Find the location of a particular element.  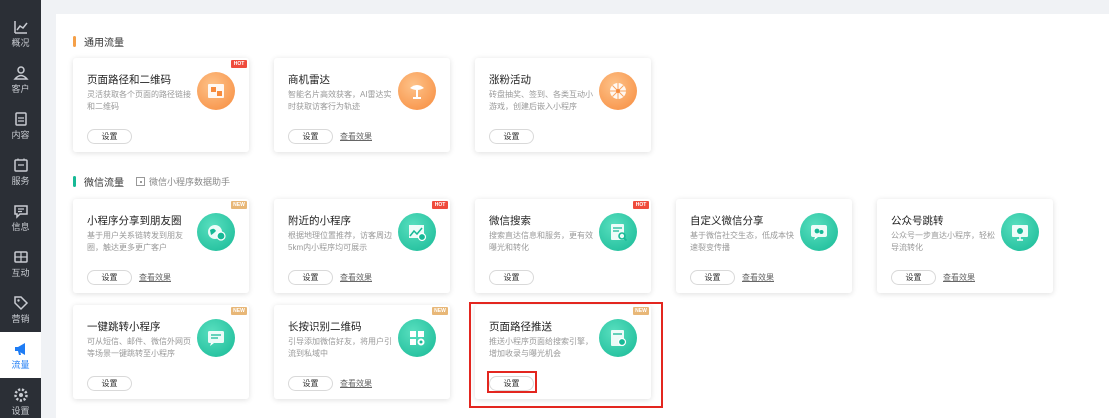

card-title: 自定义微信分享 is located at coordinates (727, 221).